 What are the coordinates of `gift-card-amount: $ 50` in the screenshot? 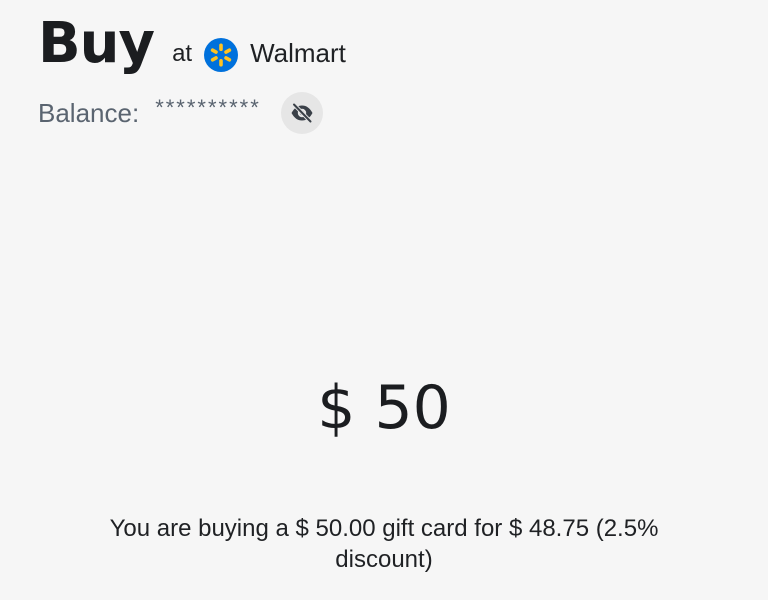 It's located at (384, 408).